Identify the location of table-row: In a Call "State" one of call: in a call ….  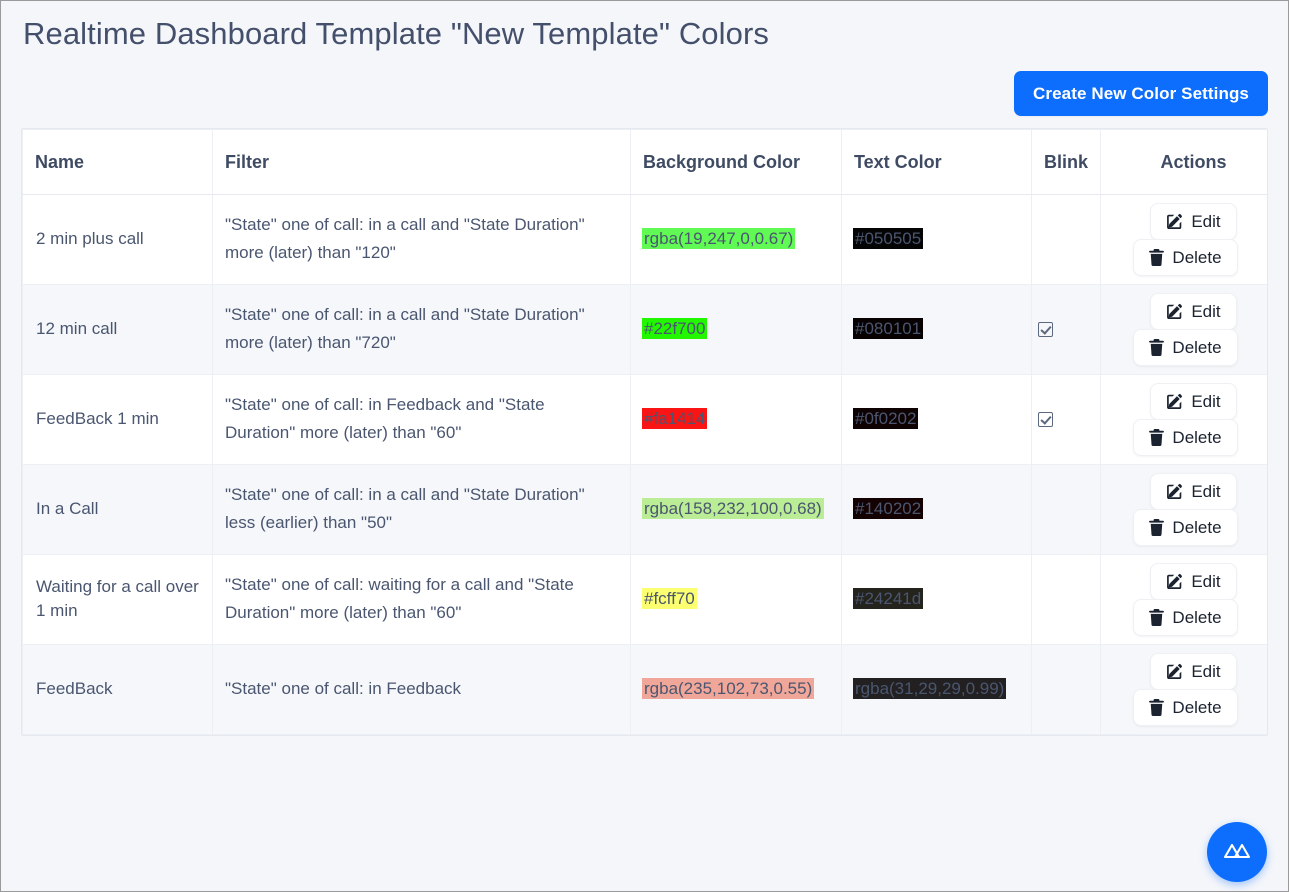
(644, 509).